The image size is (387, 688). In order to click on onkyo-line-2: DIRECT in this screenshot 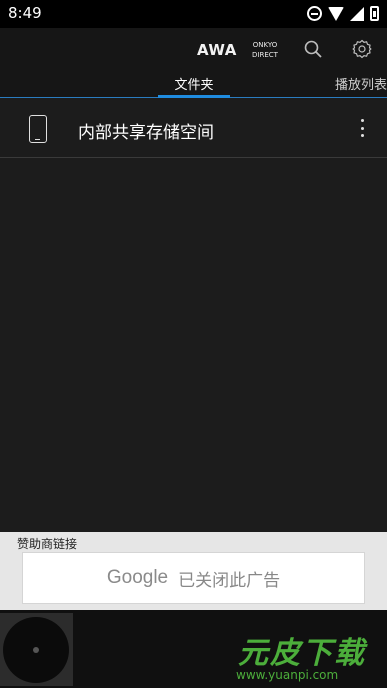, I will do `click(265, 55)`.